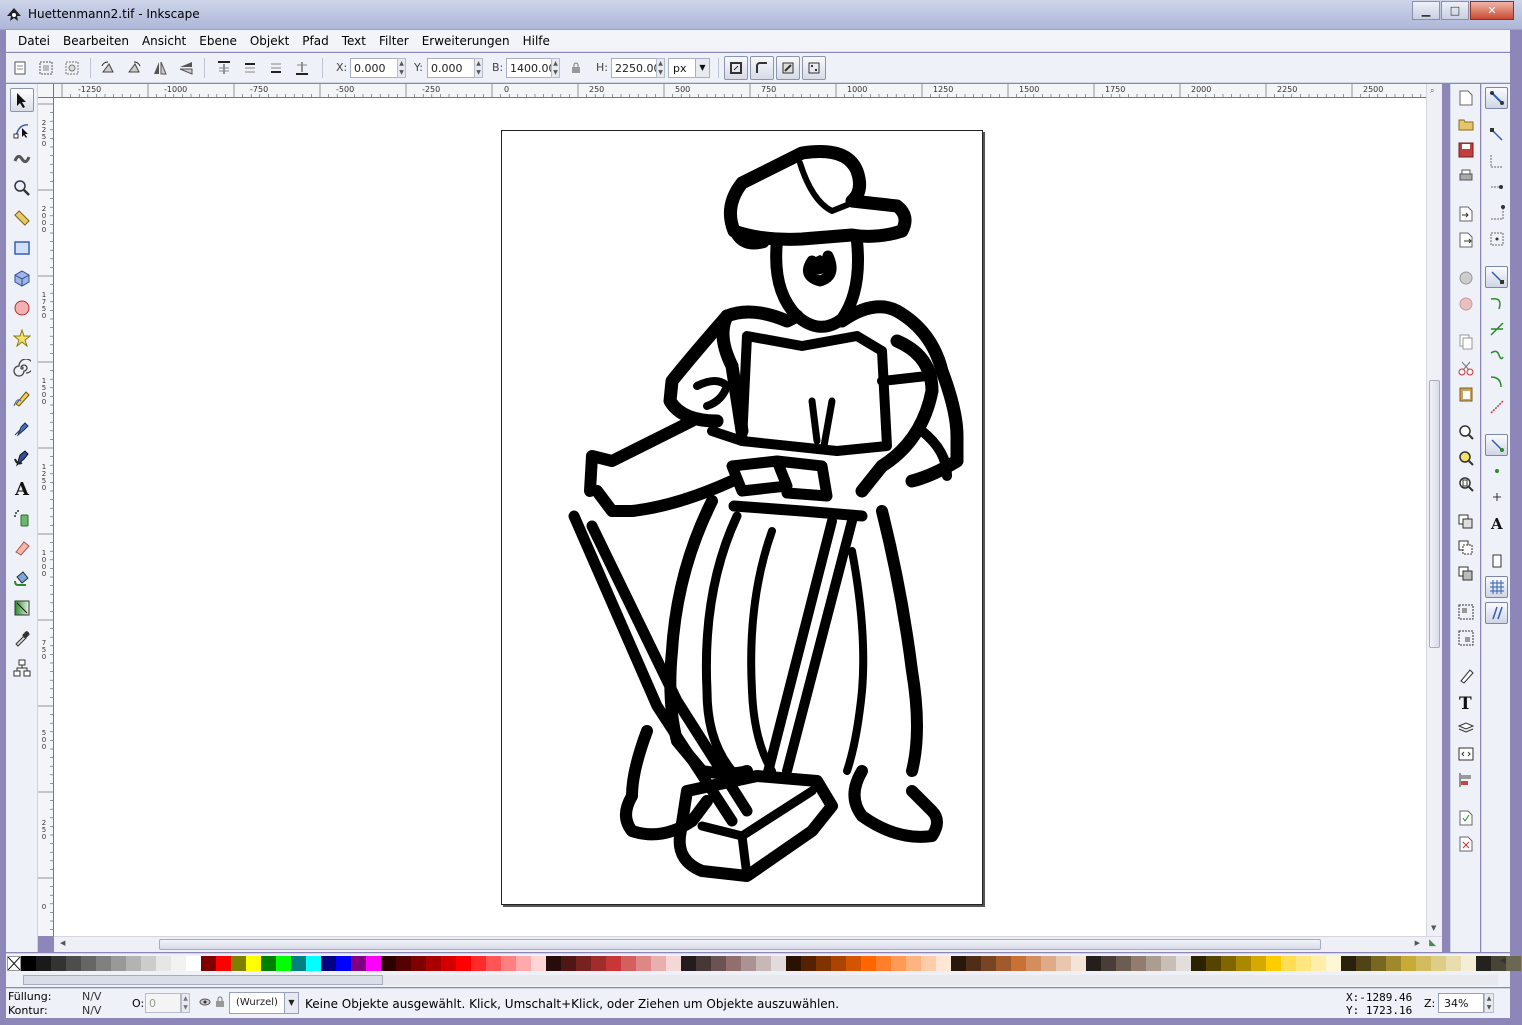  Describe the element at coordinates (205, 1003) in the screenshot. I see `layer-visibility-icon` at that location.